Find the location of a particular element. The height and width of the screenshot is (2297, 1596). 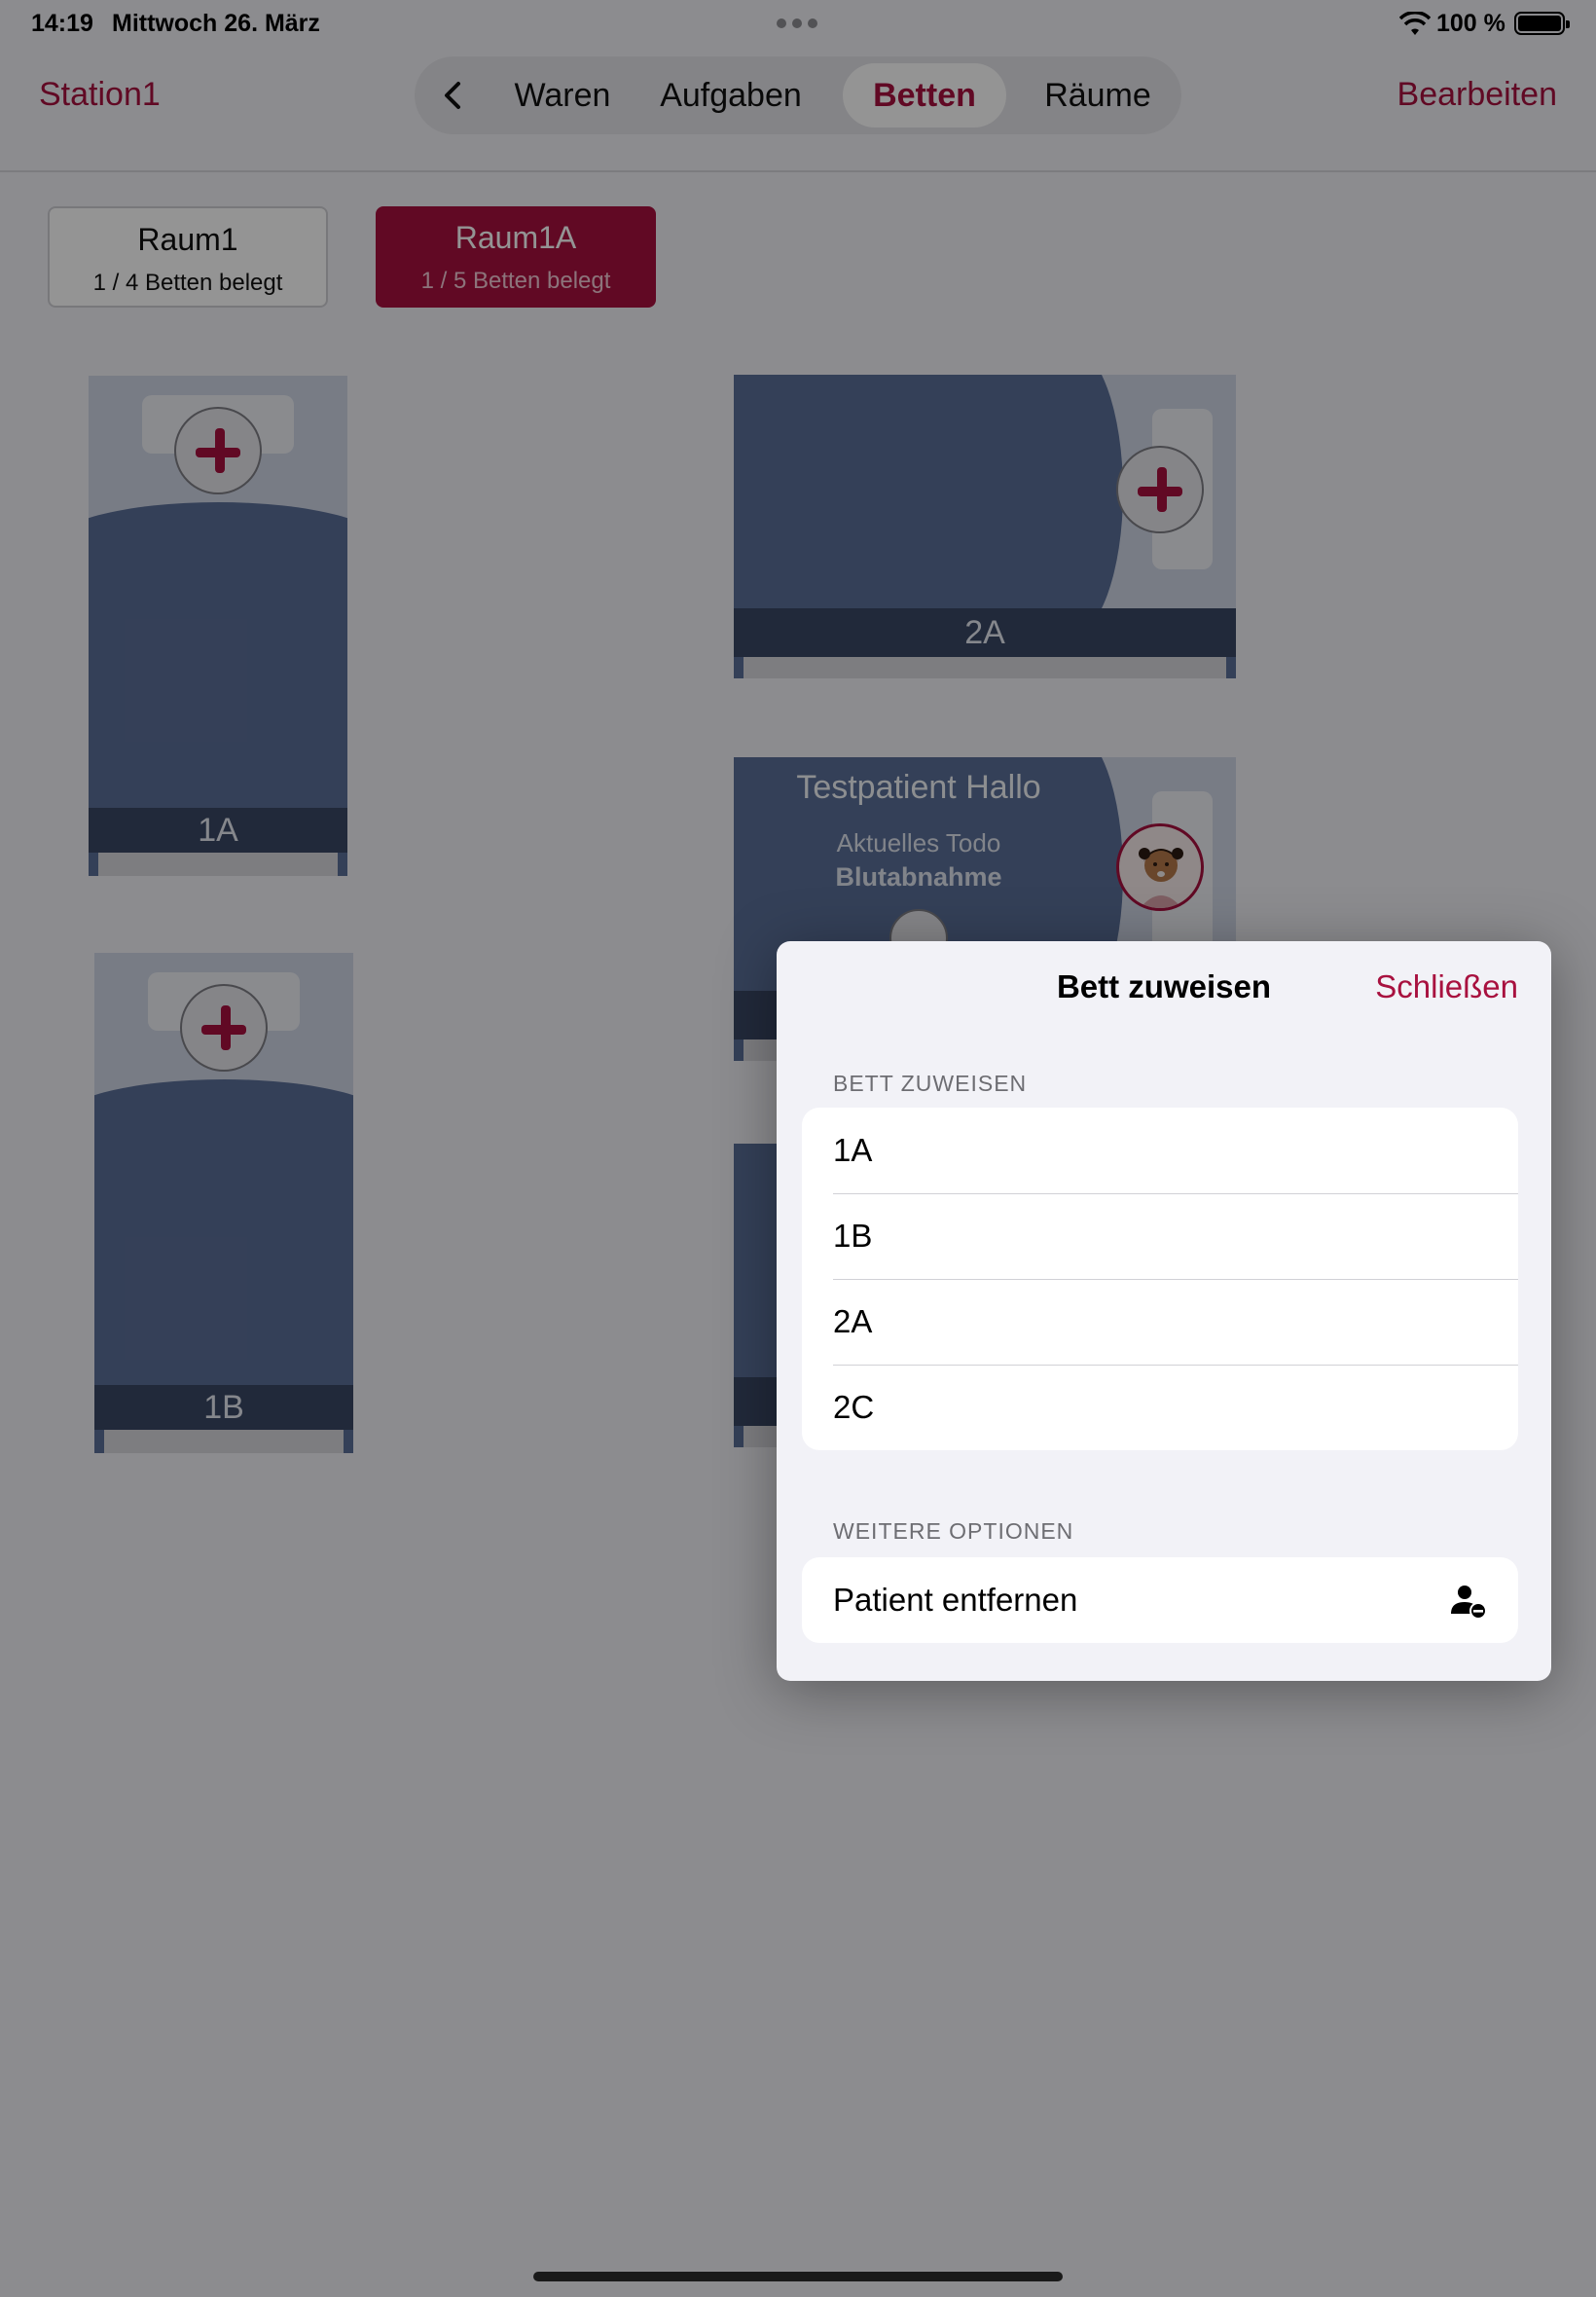

person-remove-icon is located at coordinates (1469, 1603).